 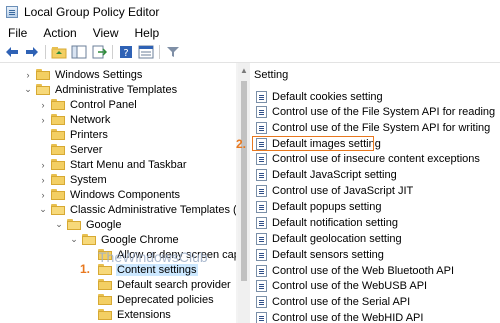 I want to click on tree-item-start-menu-and-taskbar: › Start Menu and Taskbar, so click(x=113, y=164).